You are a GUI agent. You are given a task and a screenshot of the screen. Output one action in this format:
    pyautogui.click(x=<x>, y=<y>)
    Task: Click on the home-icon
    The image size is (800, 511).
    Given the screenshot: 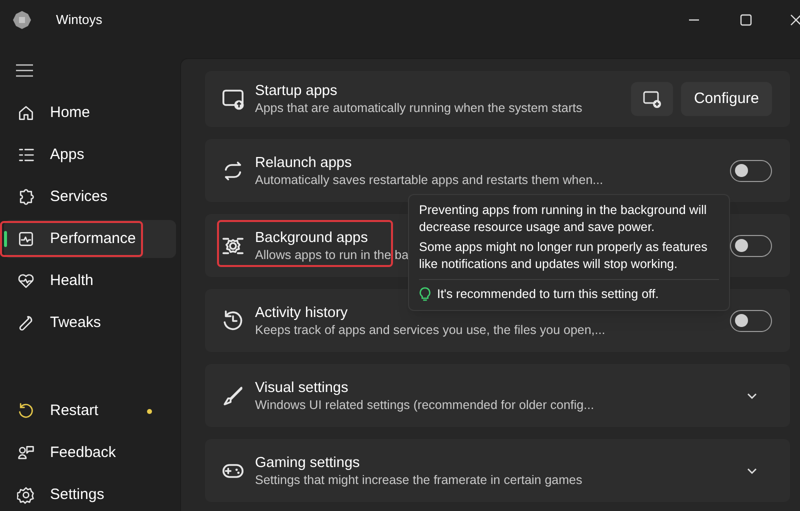 What is the action you would take?
    pyautogui.click(x=26, y=113)
    